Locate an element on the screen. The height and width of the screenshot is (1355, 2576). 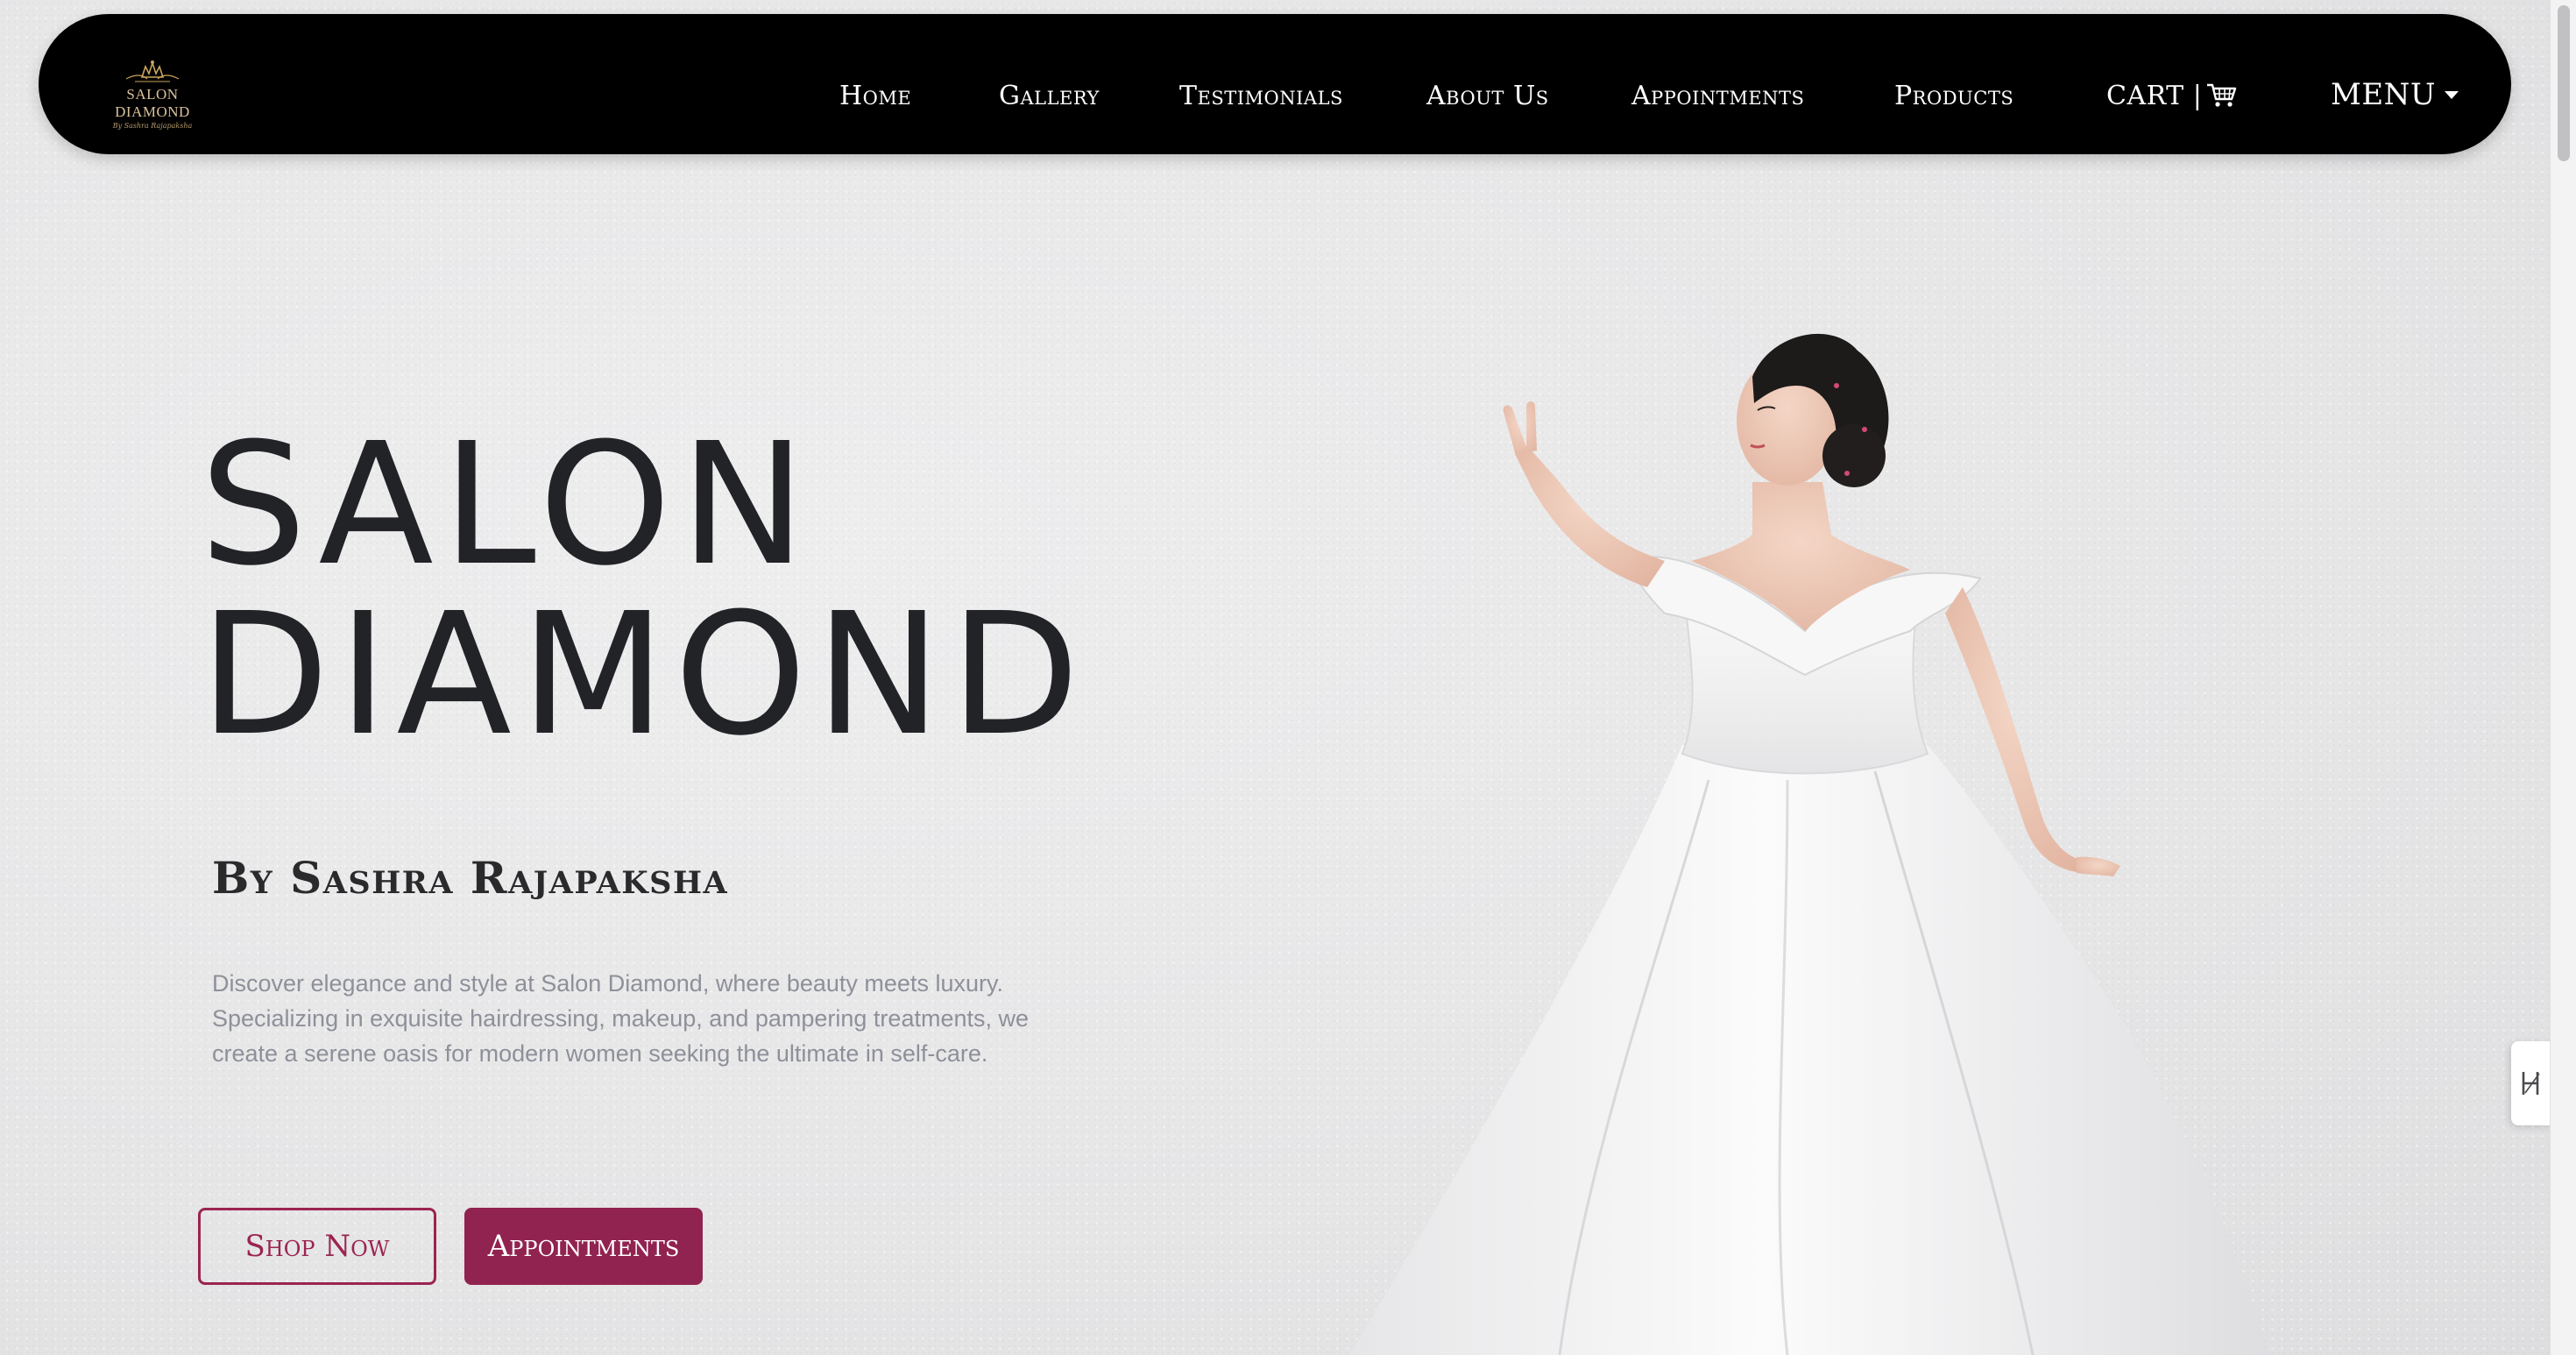
side-widget is located at coordinates (2531, 1083).